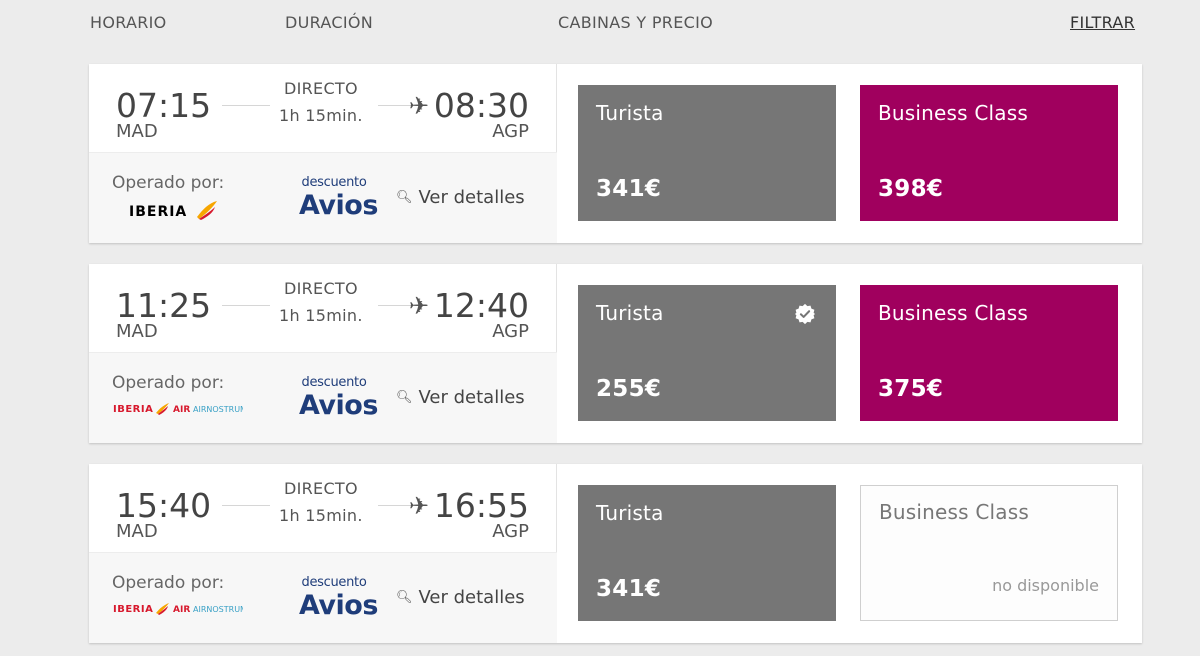 The width and height of the screenshot is (1200, 656). What do you see at coordinates (911, 389) in the screenshot?
I see `fare-price: 375€` at bounding box center [911, 389].